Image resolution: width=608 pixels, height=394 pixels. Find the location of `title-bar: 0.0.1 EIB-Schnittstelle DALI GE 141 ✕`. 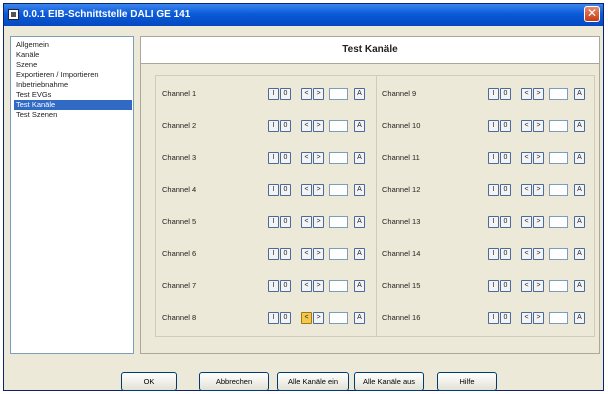

title-bar: 0.0.1 EIB-Schnittstelle DALI GE 141 ✕ is located at coordinates (303, 15).